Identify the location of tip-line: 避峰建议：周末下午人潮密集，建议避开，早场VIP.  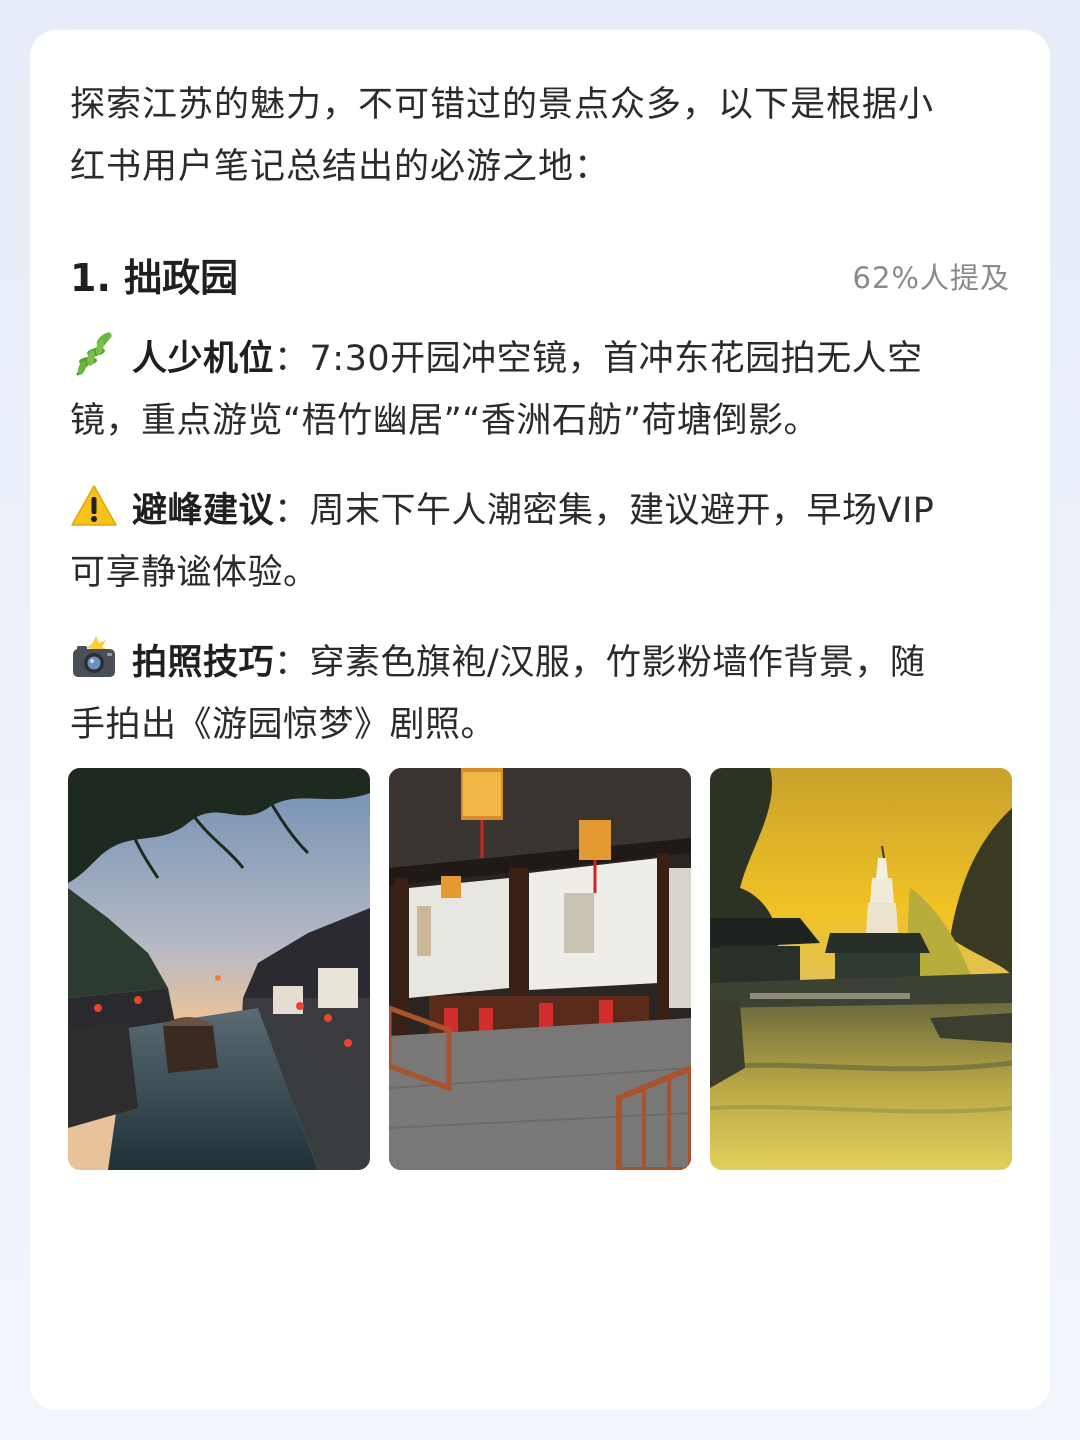
(545, 511).